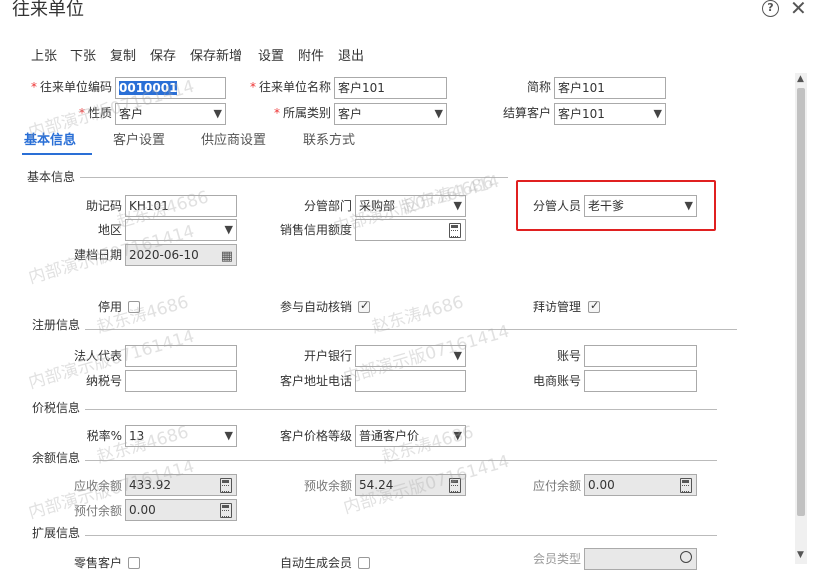 The image size is (817, 570). What do you see at coordinates (351, 57) in the screenshot?
I see `exit-button: 退出` at bounding box center [351, 57].